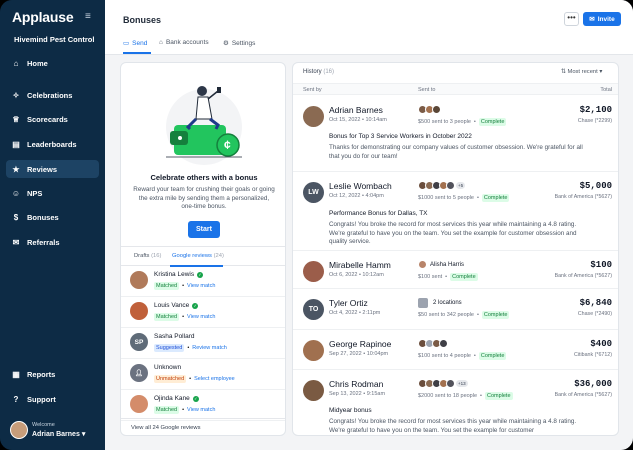  Describe the element at coordinates (43, 425) in the screenshot. I see `welcome-label: Welcome` at that location.